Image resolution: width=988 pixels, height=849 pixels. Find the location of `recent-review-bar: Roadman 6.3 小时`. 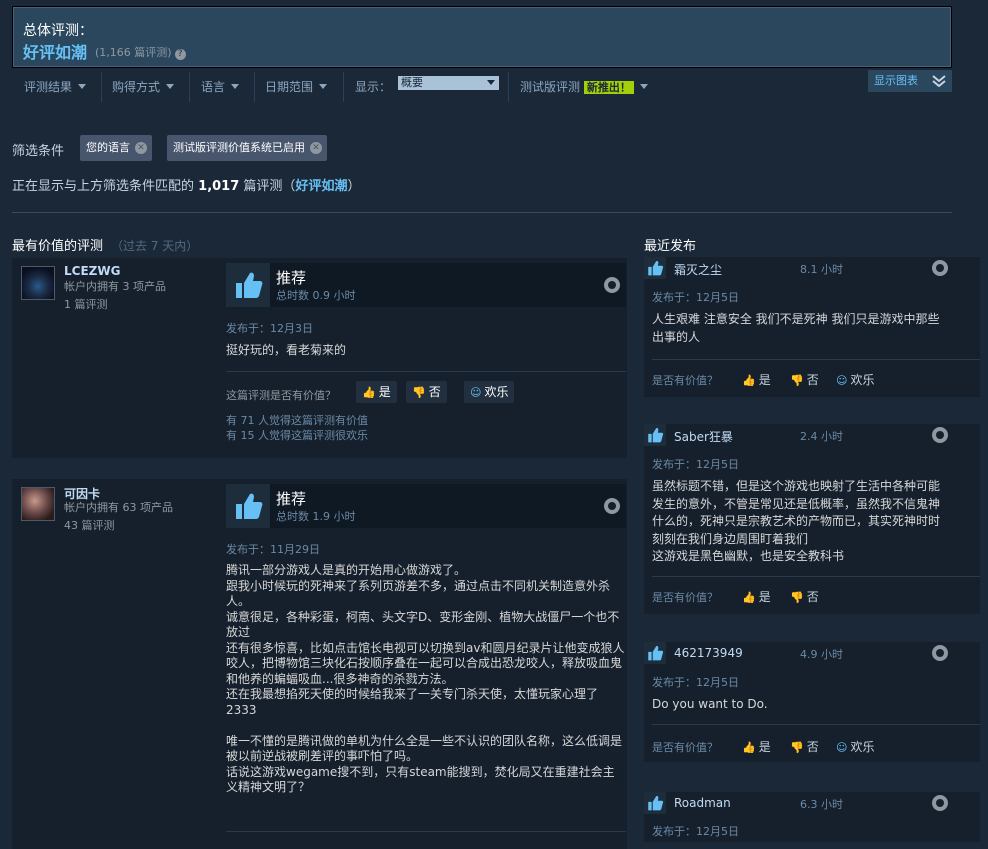

recent-review-bar: Roadman 6.3 小时 is located at coordinates (798, 803).